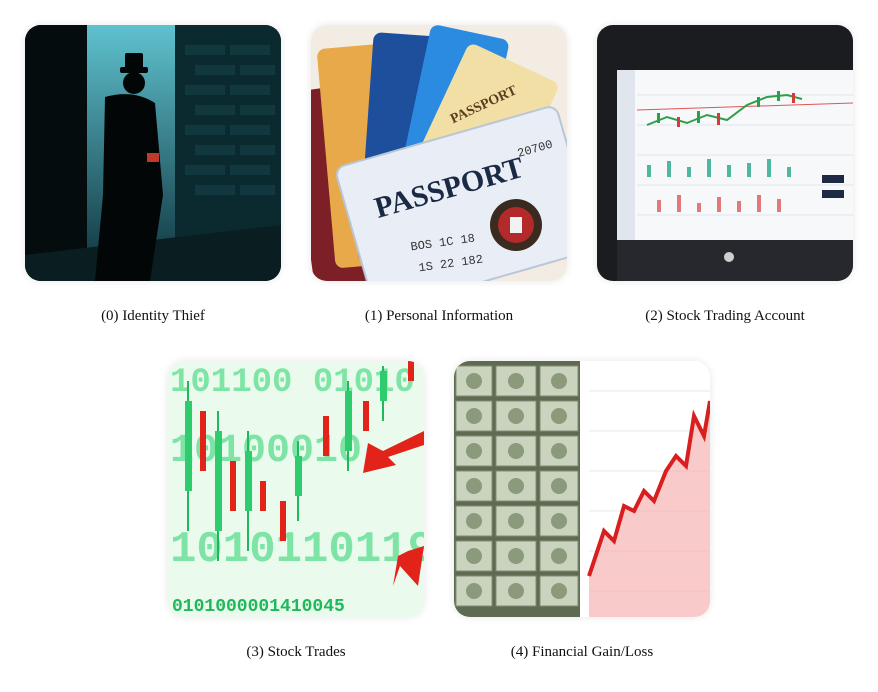 The image size is (878, 692). I want to click on apple-logo-icon, so click(729, 257).